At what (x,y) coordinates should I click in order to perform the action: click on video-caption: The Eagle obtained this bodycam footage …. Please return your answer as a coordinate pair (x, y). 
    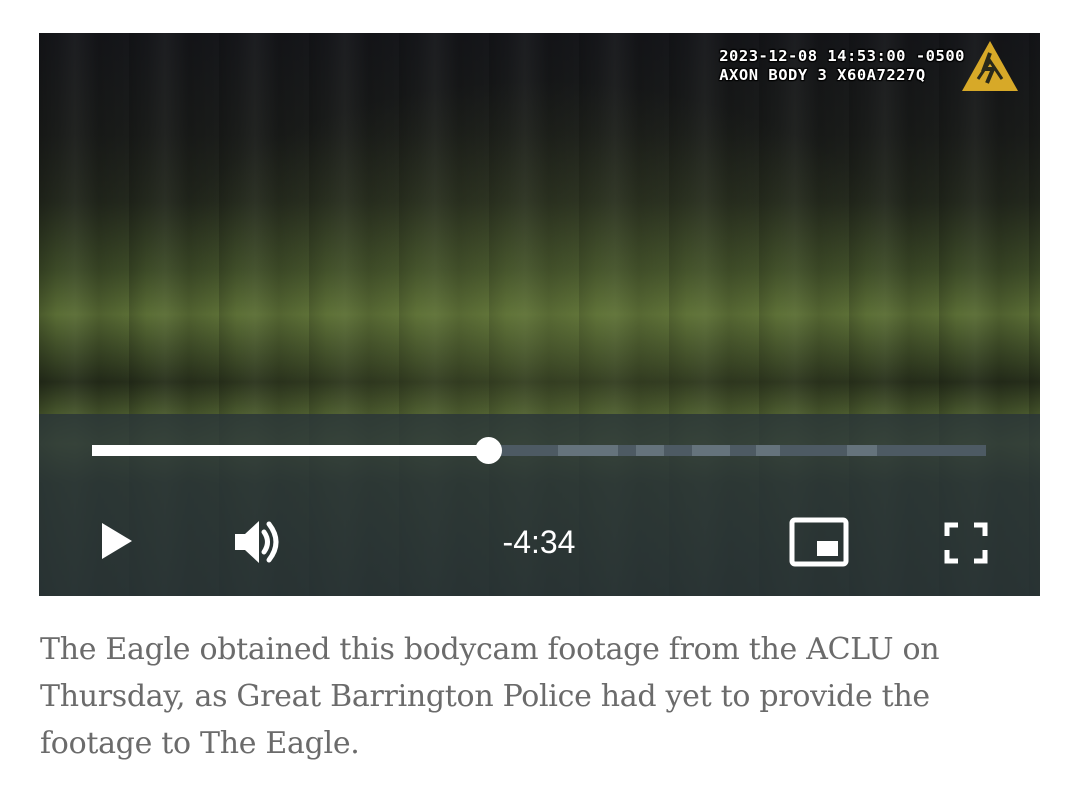
    Looking at the image, I should click on (490, 696).